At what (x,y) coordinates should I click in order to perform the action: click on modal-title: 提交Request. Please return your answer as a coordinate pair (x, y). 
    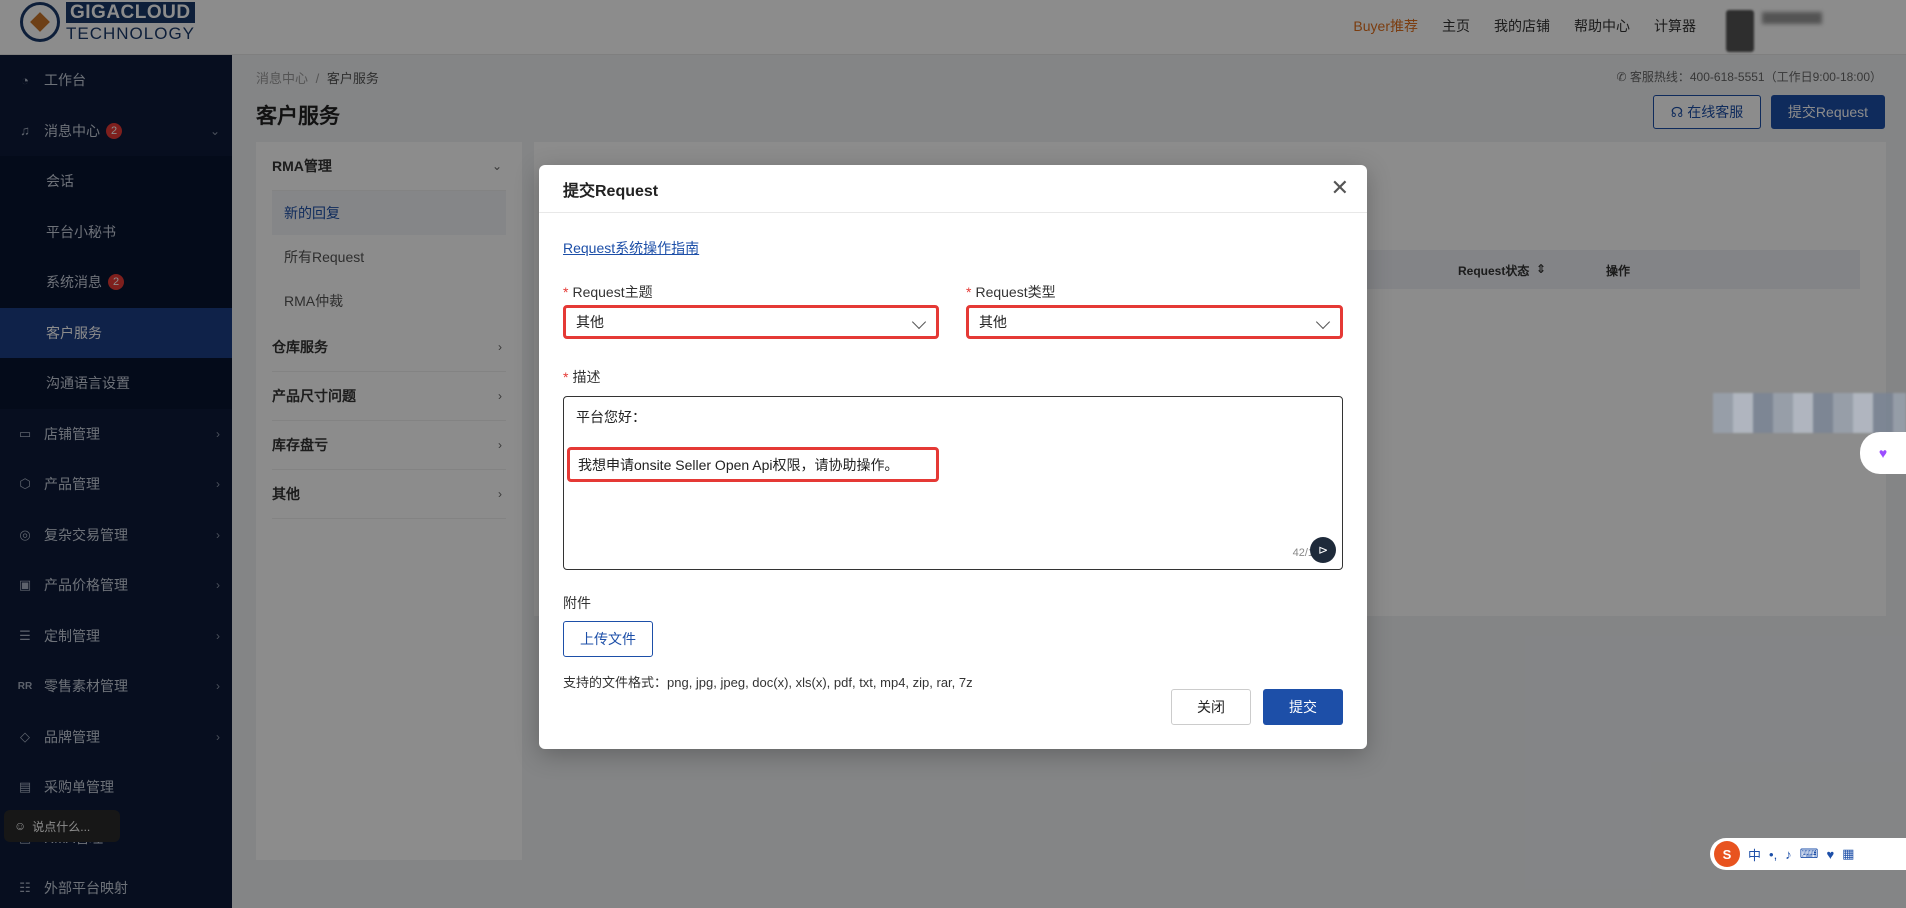
    Looking at the image, I should click on (611, 191).